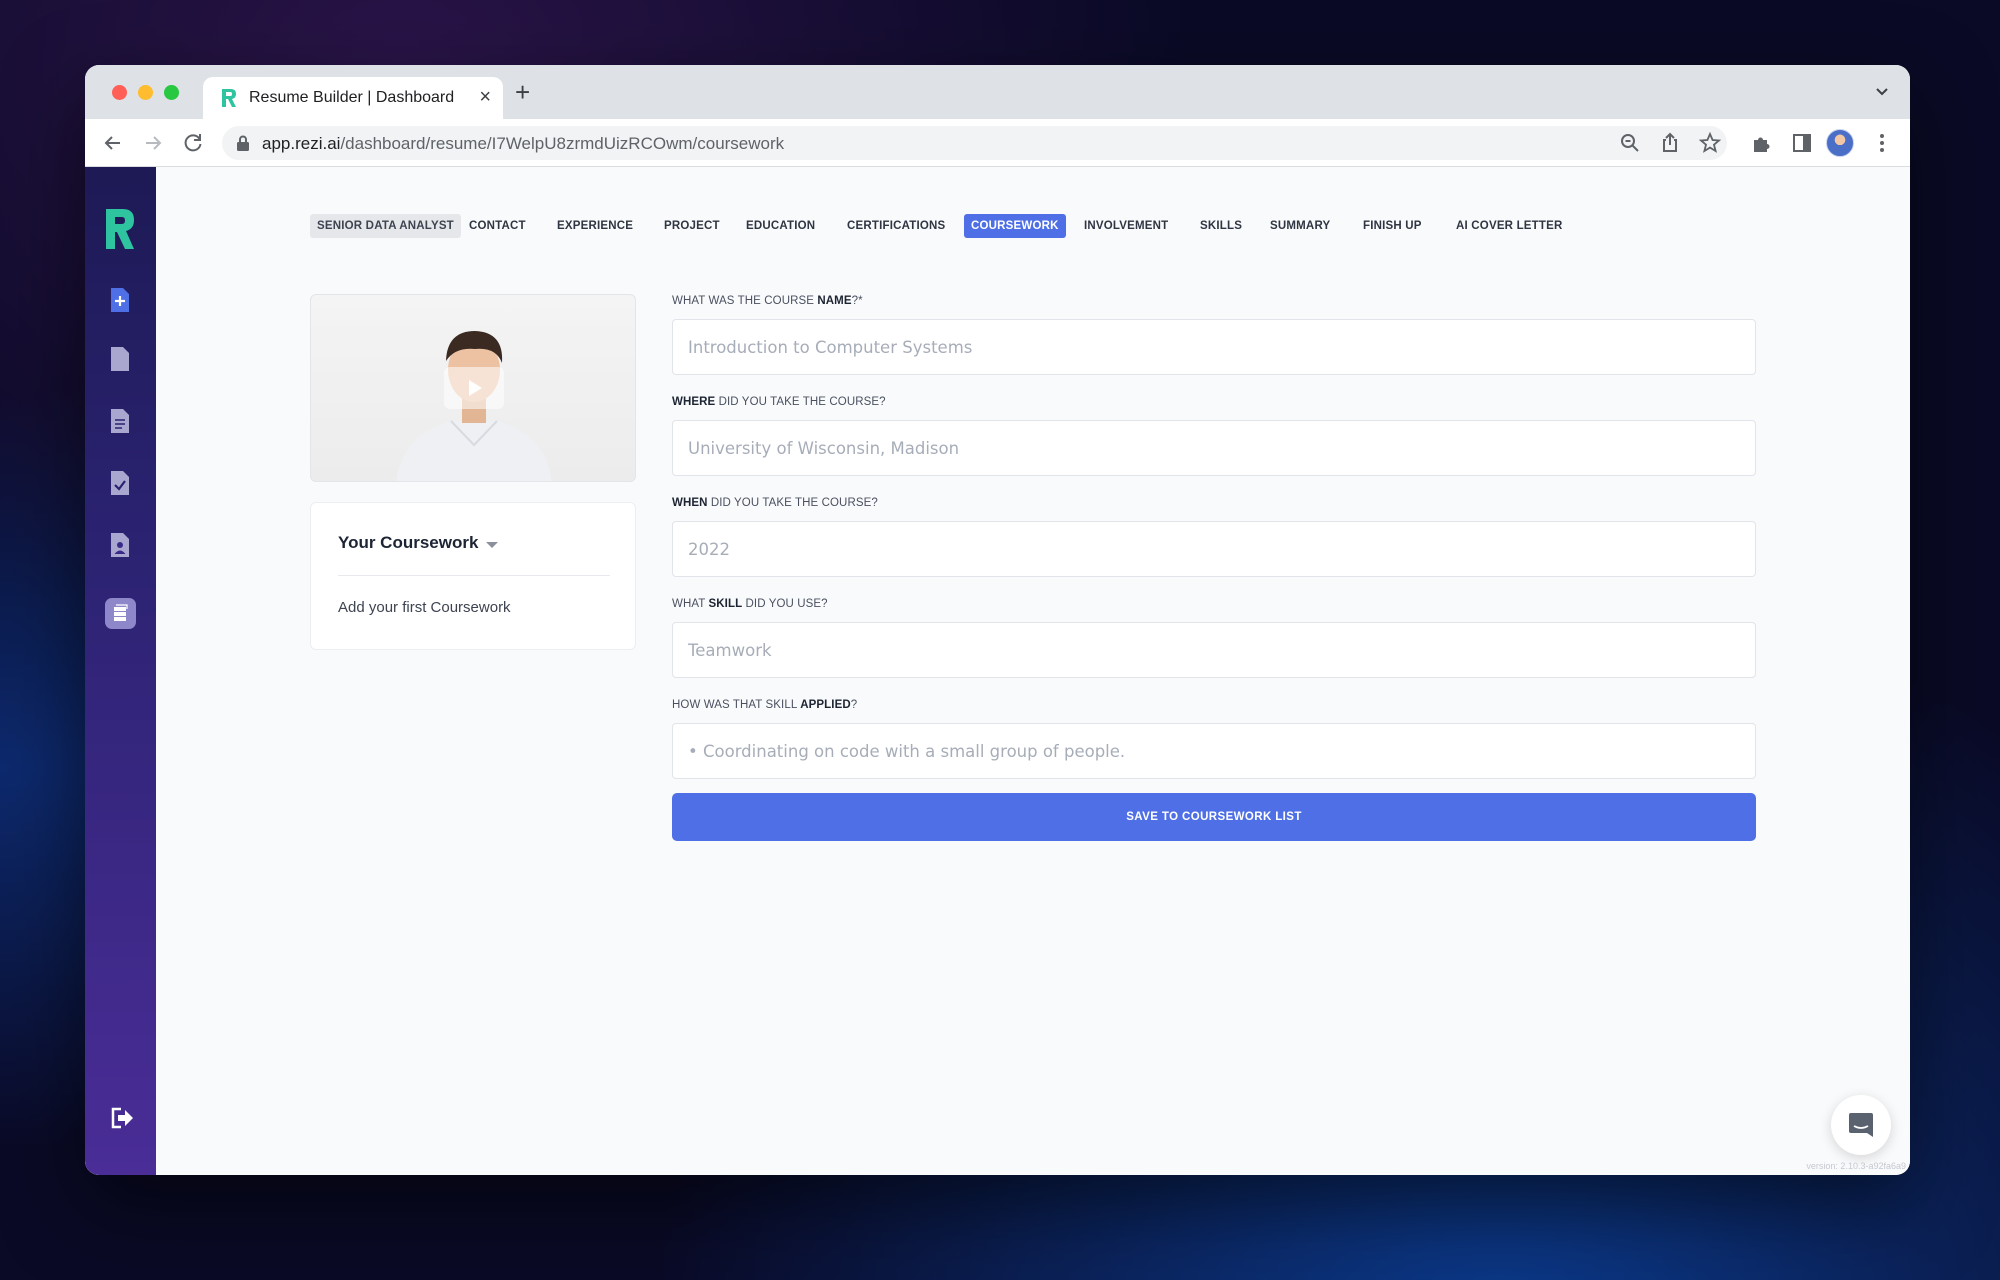 This screenshot has width=2000, height=1280. What do you see at coordinates (1840, 143) in the screenshot?
I see `profile-avatar` at bounding box center [1840, 143].